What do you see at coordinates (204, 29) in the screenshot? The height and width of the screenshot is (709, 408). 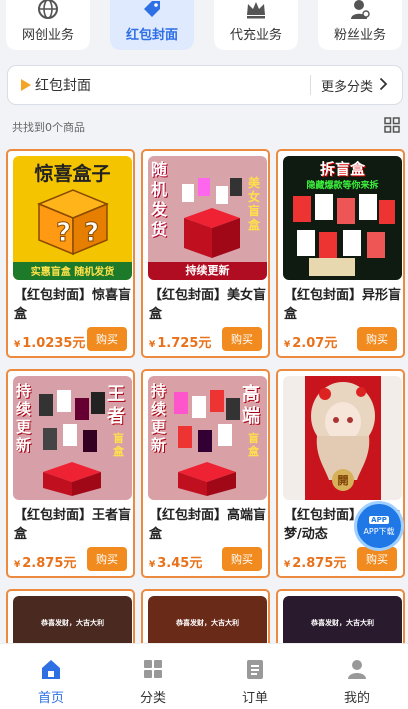 I see `category-strip: 网创业务 红包封面 代充业务 粉丝业务` at bounding box center [204, 29].